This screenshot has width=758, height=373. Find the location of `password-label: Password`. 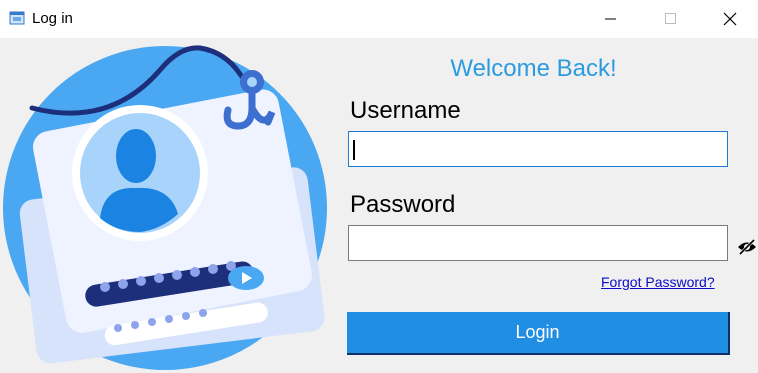

password-label: Password is located at coordinates (403, 204).